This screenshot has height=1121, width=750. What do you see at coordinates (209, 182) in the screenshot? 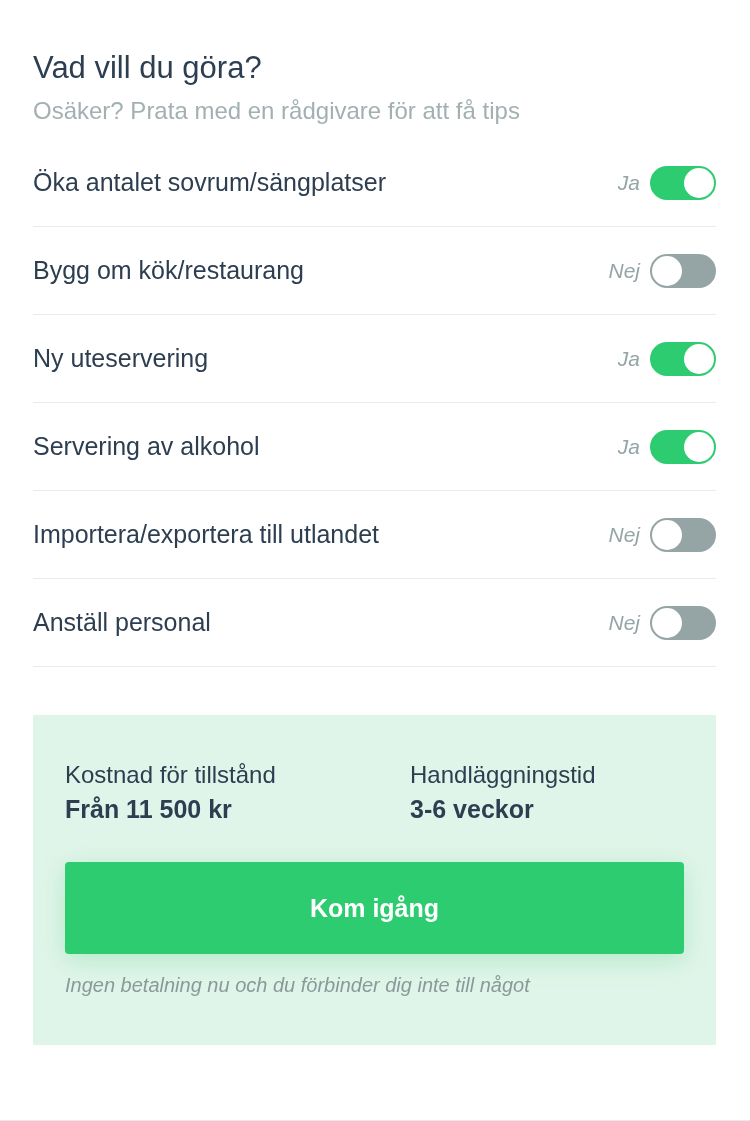
I see `option-label: Öka antalet sovrum/sängplatser` at bounding box center [209, 182].